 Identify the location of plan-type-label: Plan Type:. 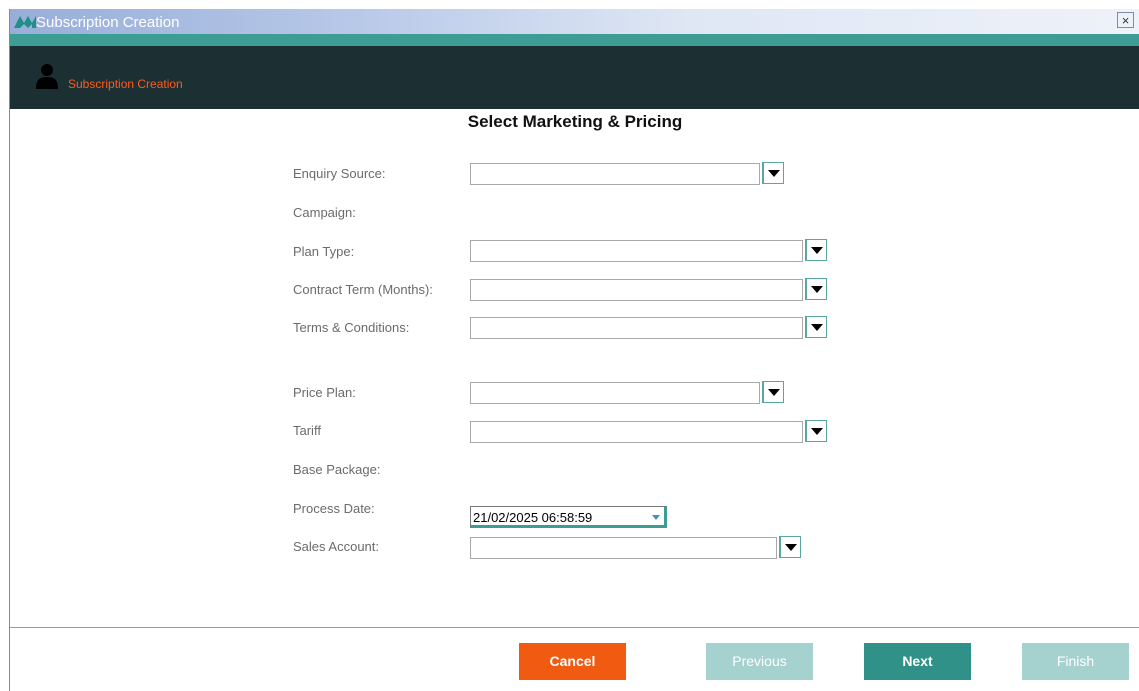
(324, 251).